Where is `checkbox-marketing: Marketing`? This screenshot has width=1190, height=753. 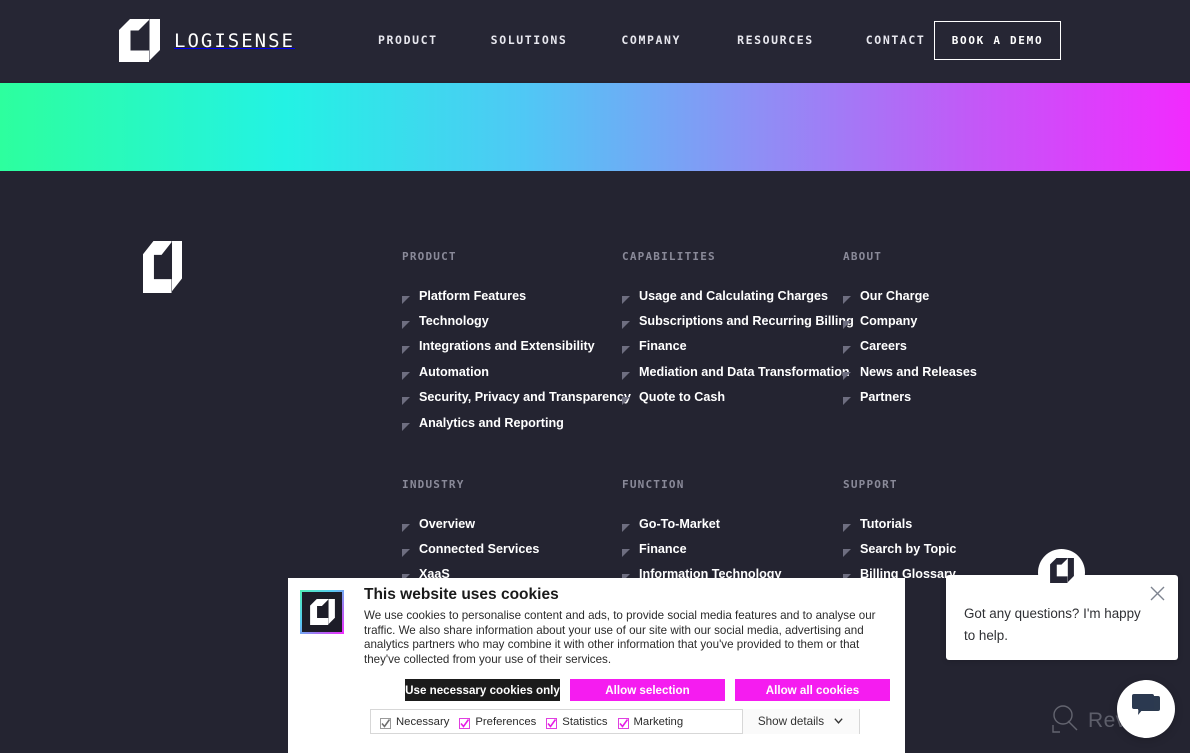 checkbox-marketing: Marketing is located at coordinates (650, 722).